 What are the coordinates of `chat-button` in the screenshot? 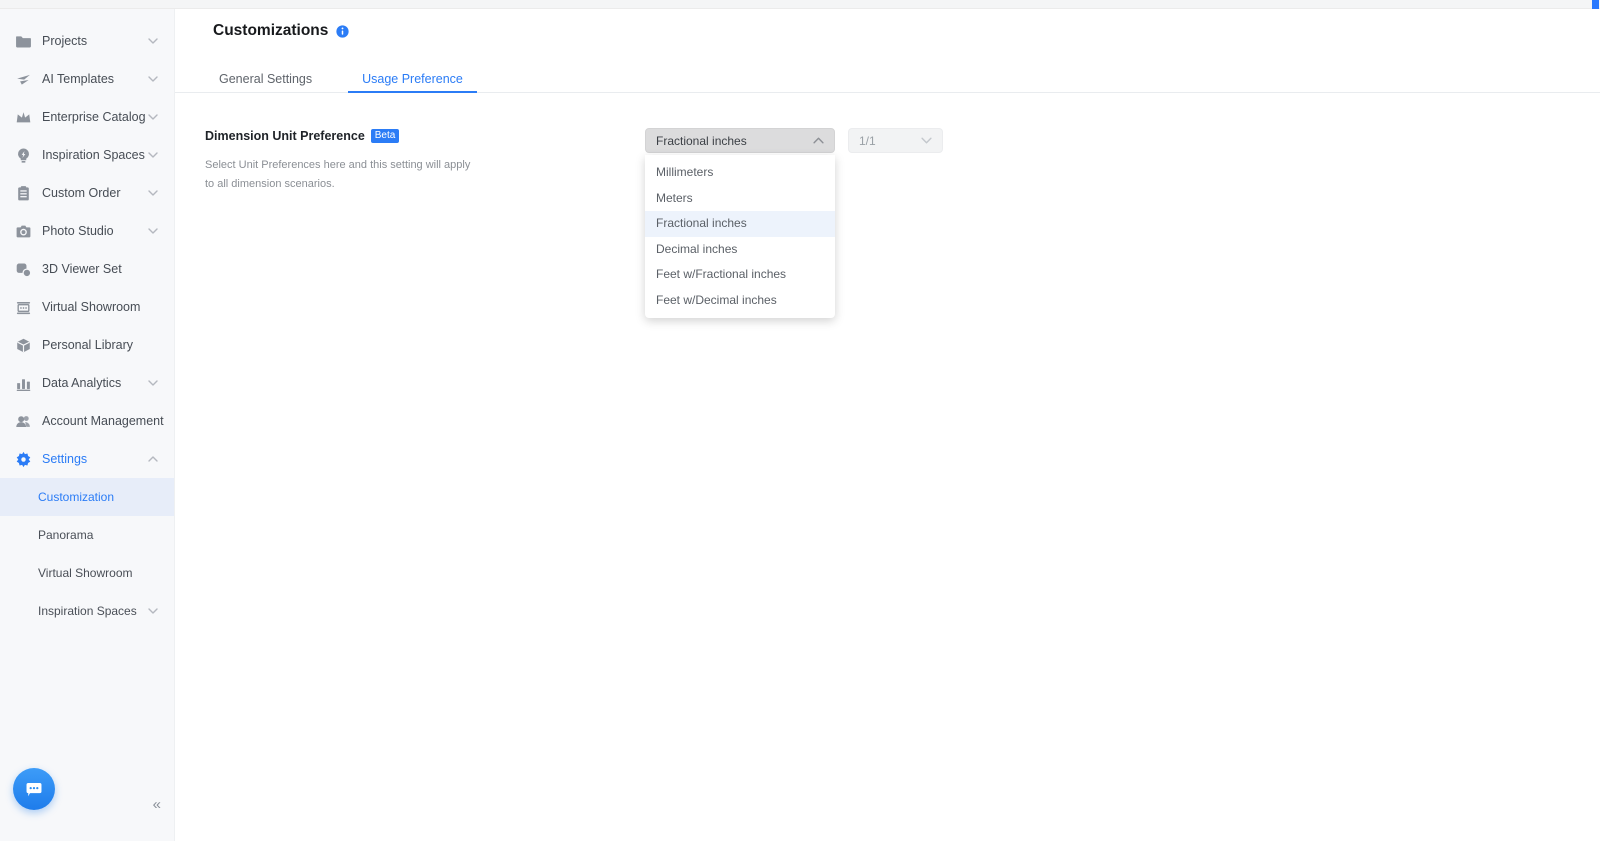 It's located at (34, 789).